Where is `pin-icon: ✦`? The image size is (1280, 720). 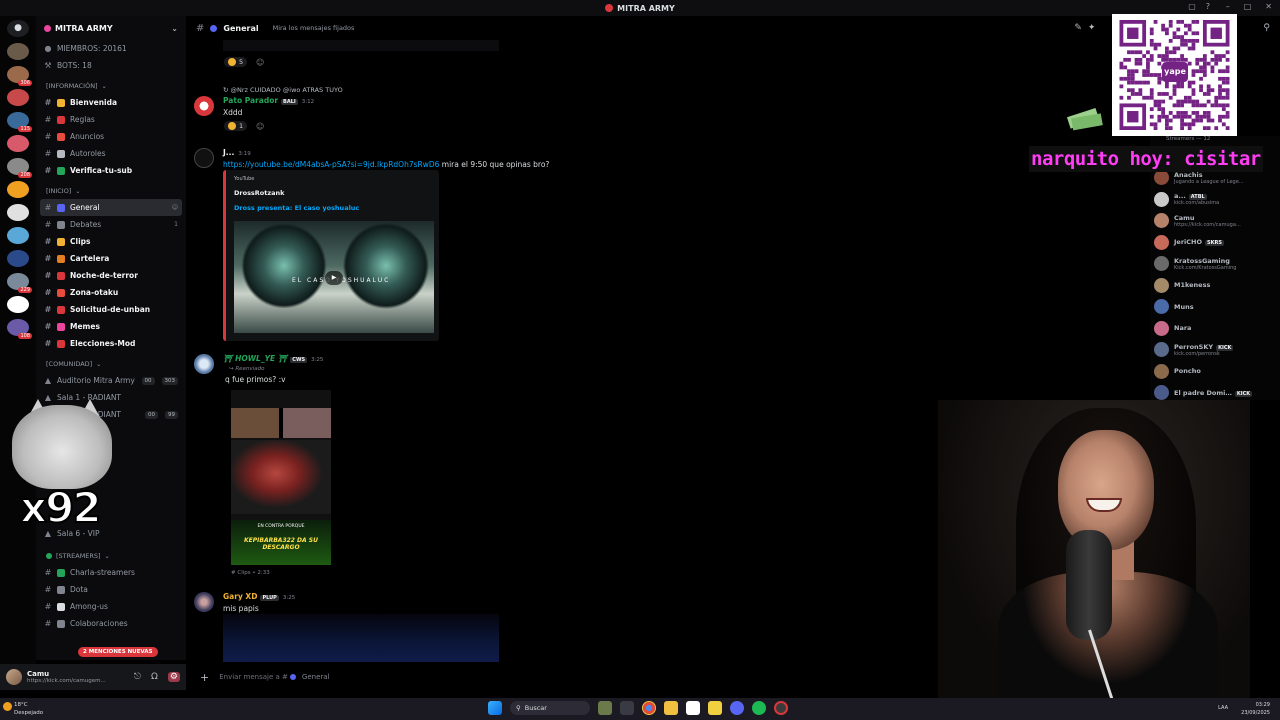
pin-icon: ✦ is located at coordinates (1092, 28).